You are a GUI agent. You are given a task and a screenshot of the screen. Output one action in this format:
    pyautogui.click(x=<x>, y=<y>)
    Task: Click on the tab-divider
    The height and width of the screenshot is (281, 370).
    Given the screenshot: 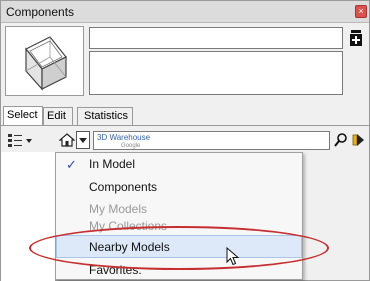 What is the action you would take?
    pyautogui.click(x=185, y=125)
    